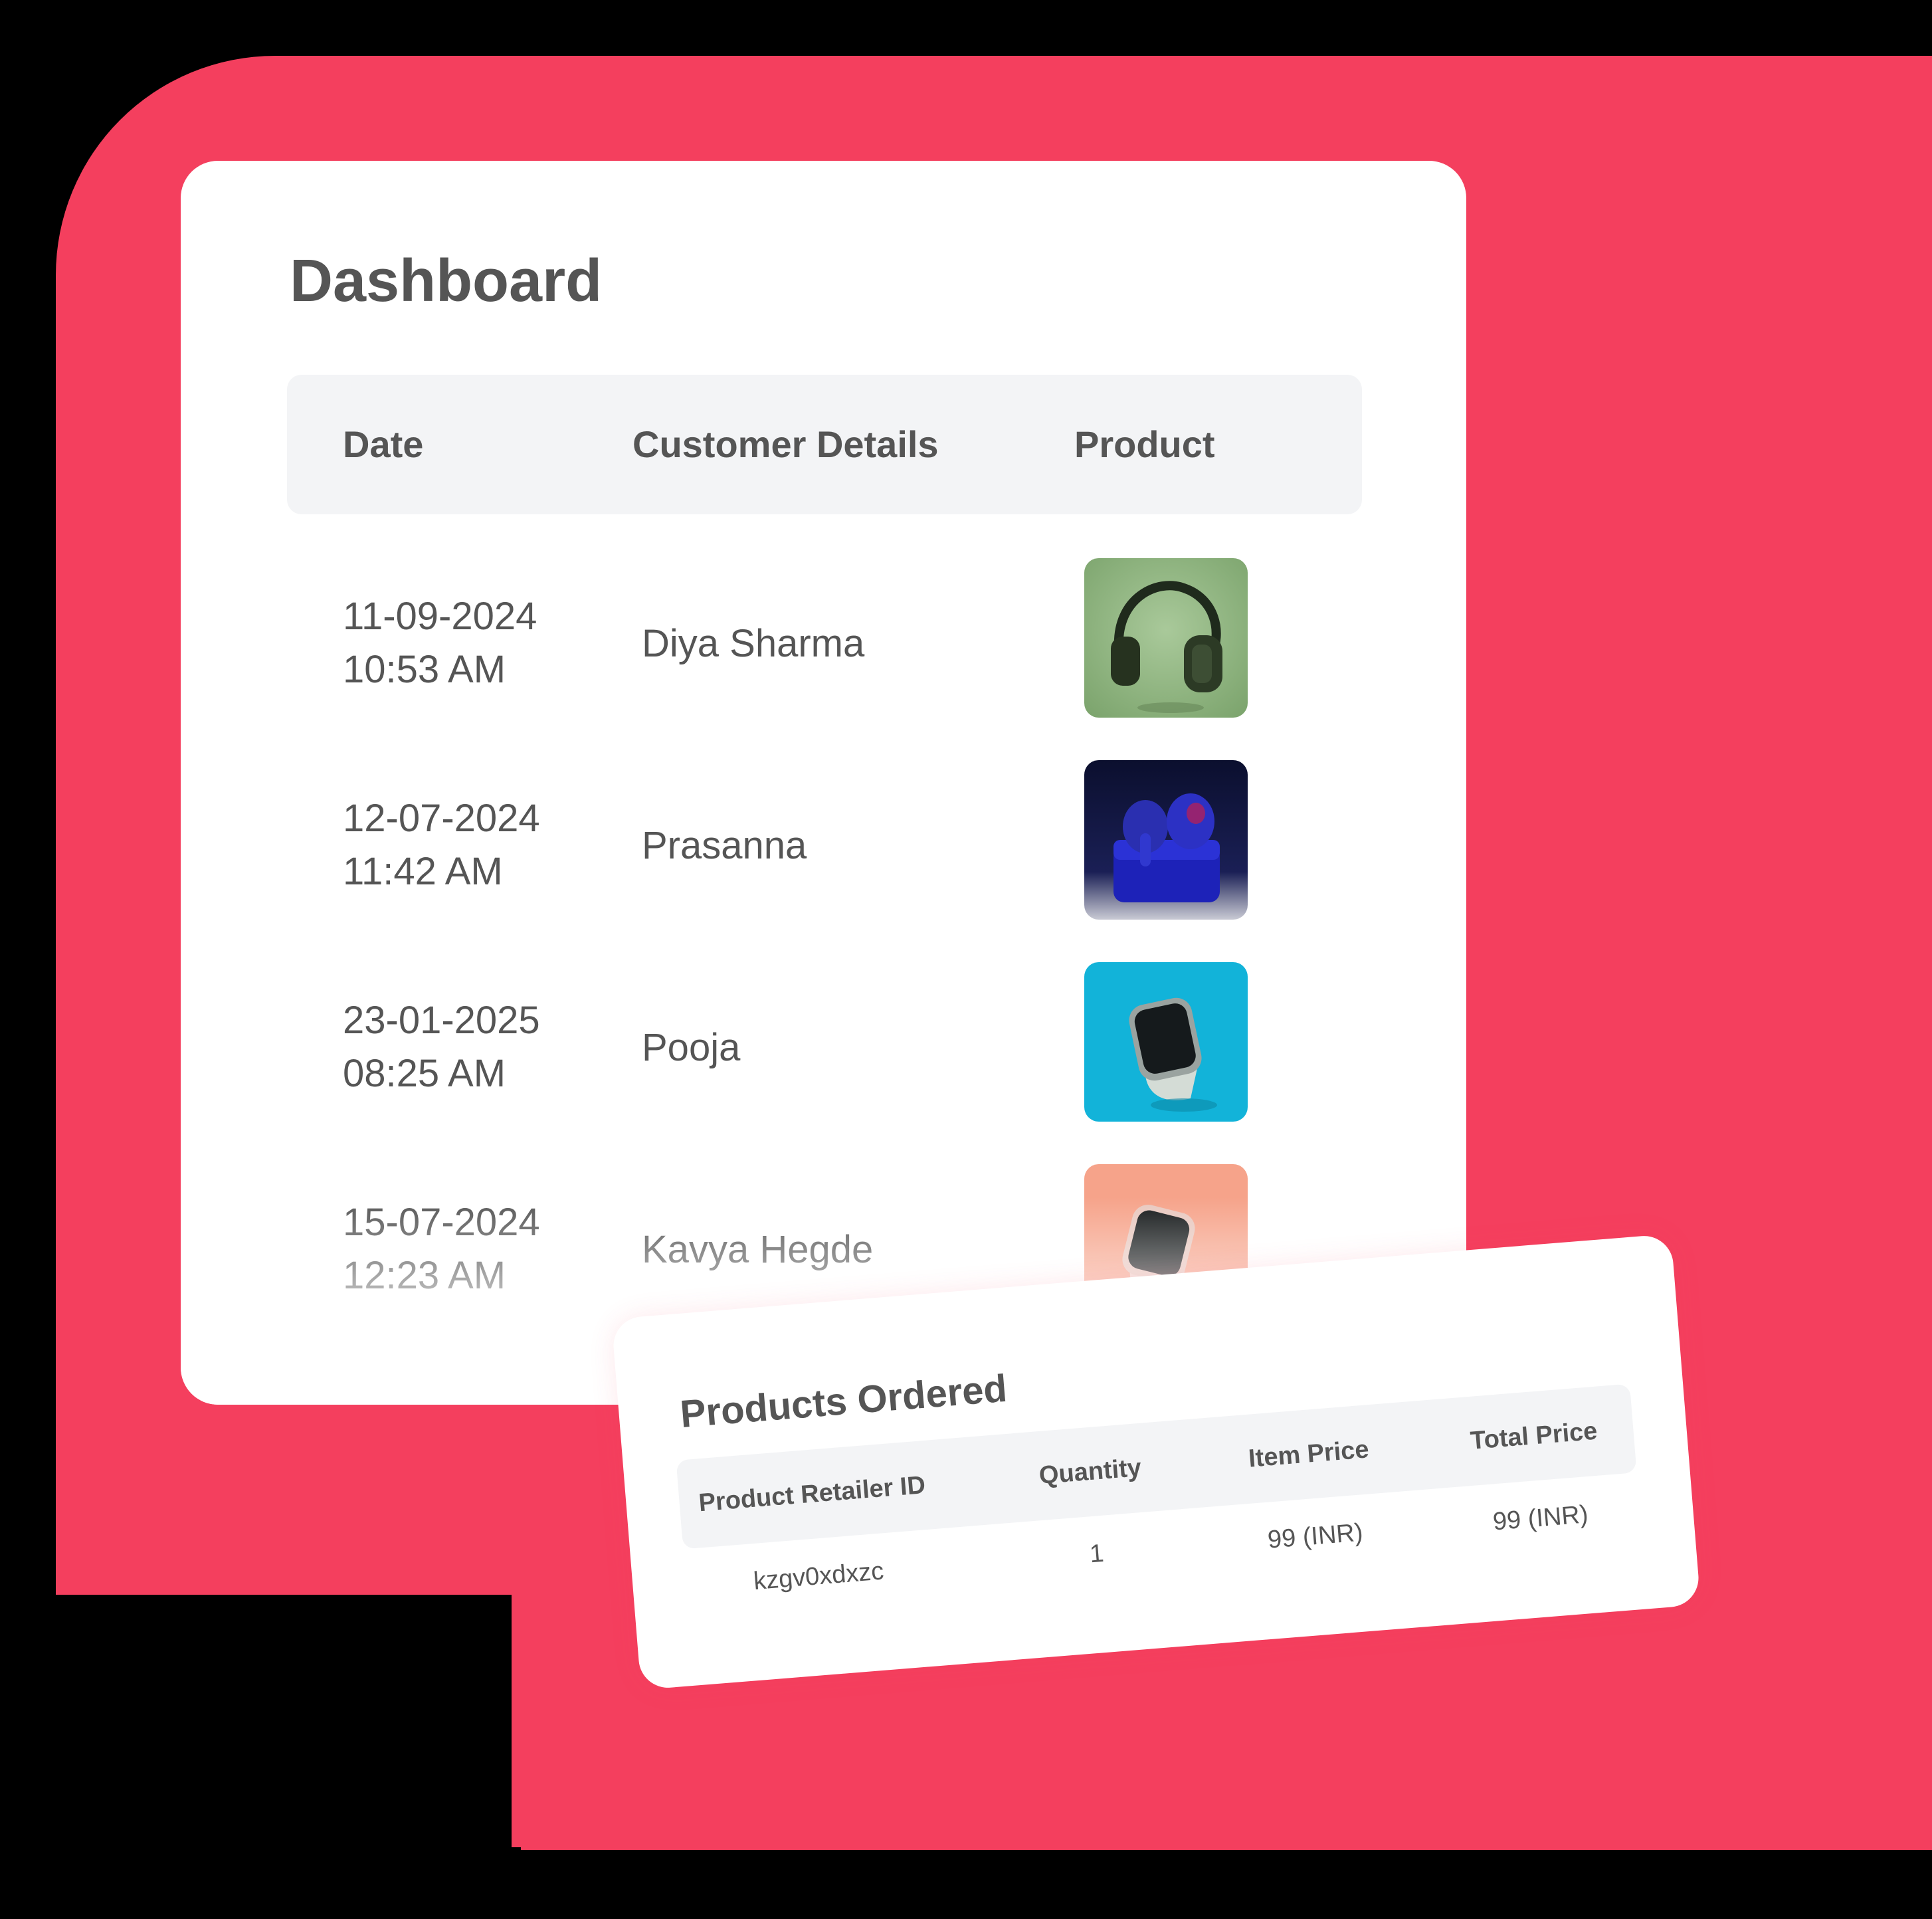  I want to click on table-row: 23-01-2025 08:25 AM Pooja, so click(823, 1047).